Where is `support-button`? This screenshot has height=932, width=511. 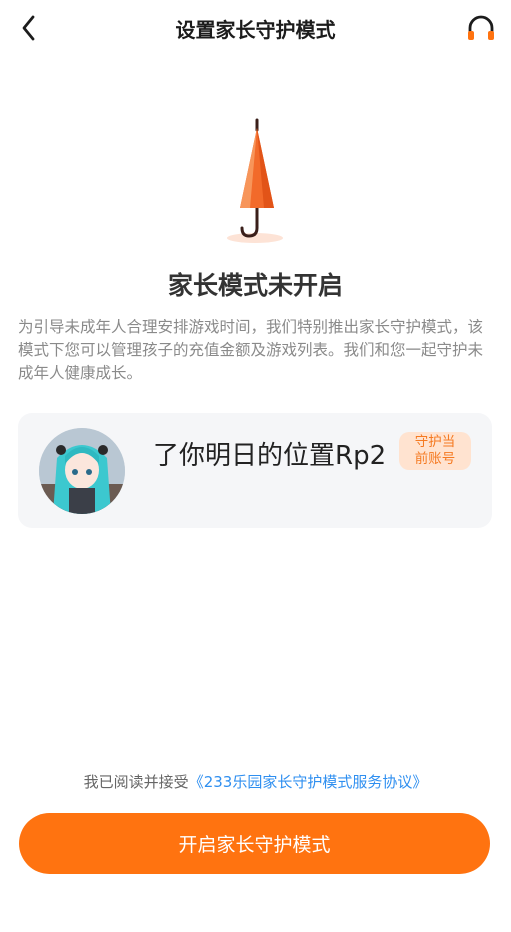
support-button is located at coordinates (481, 28).